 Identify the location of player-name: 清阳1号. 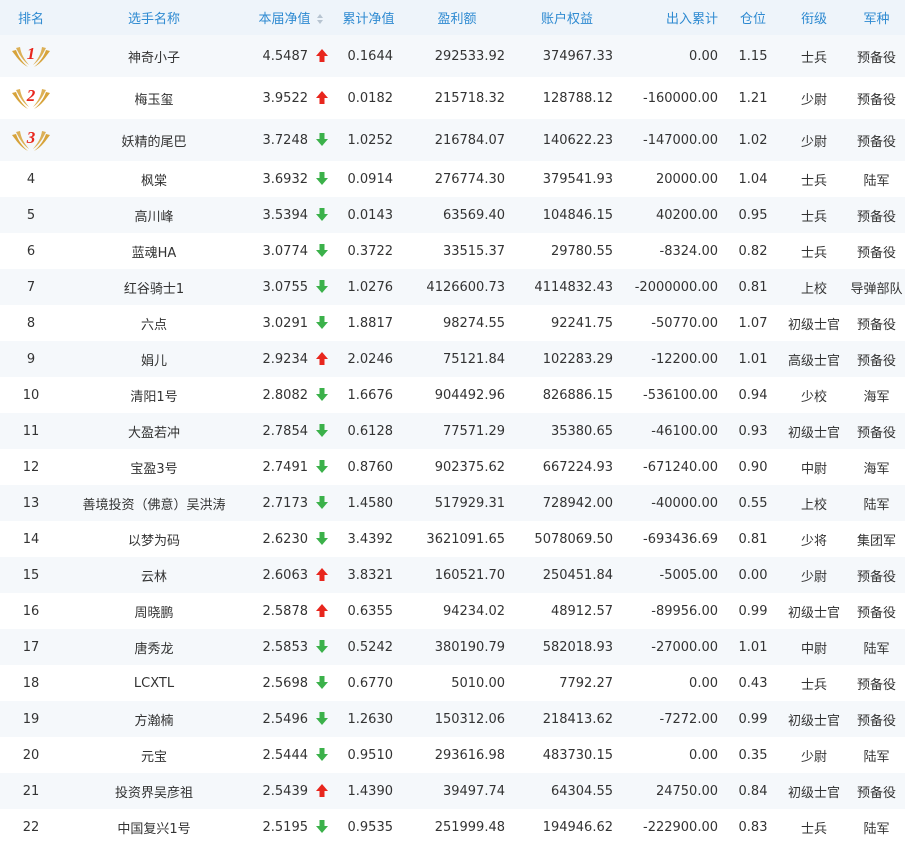
(154, 395).